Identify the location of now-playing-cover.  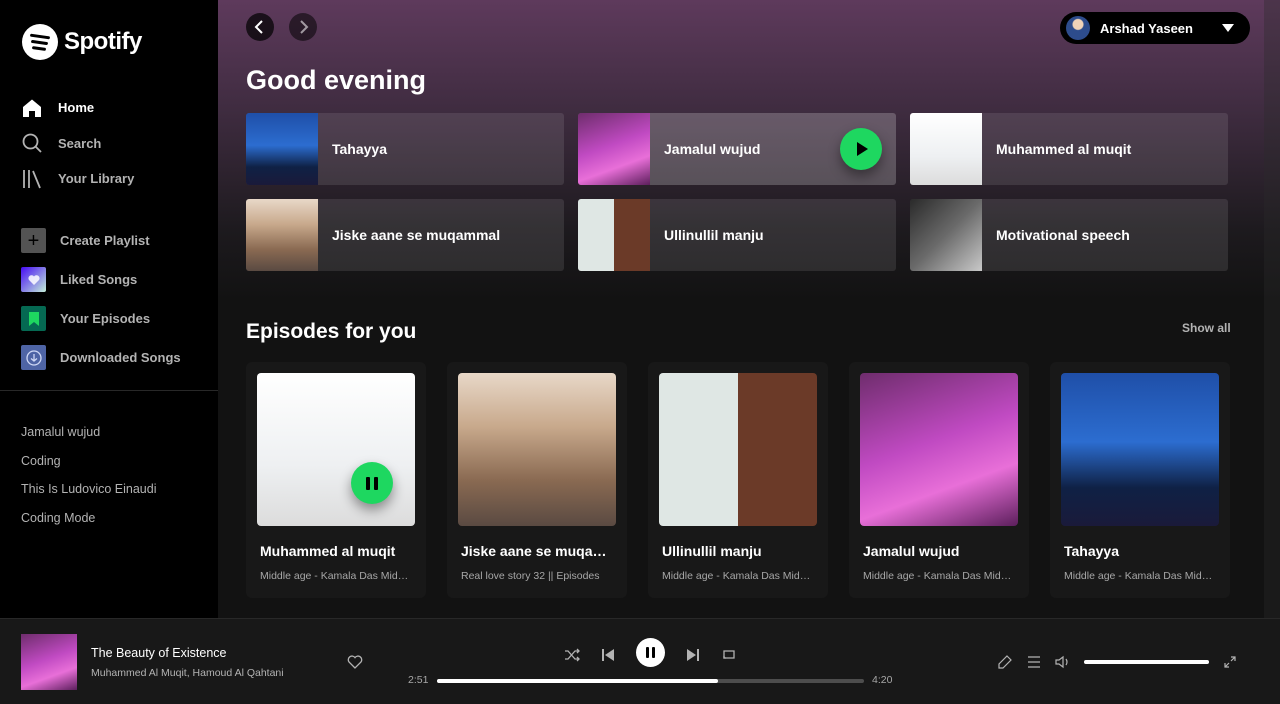
(49, 662).